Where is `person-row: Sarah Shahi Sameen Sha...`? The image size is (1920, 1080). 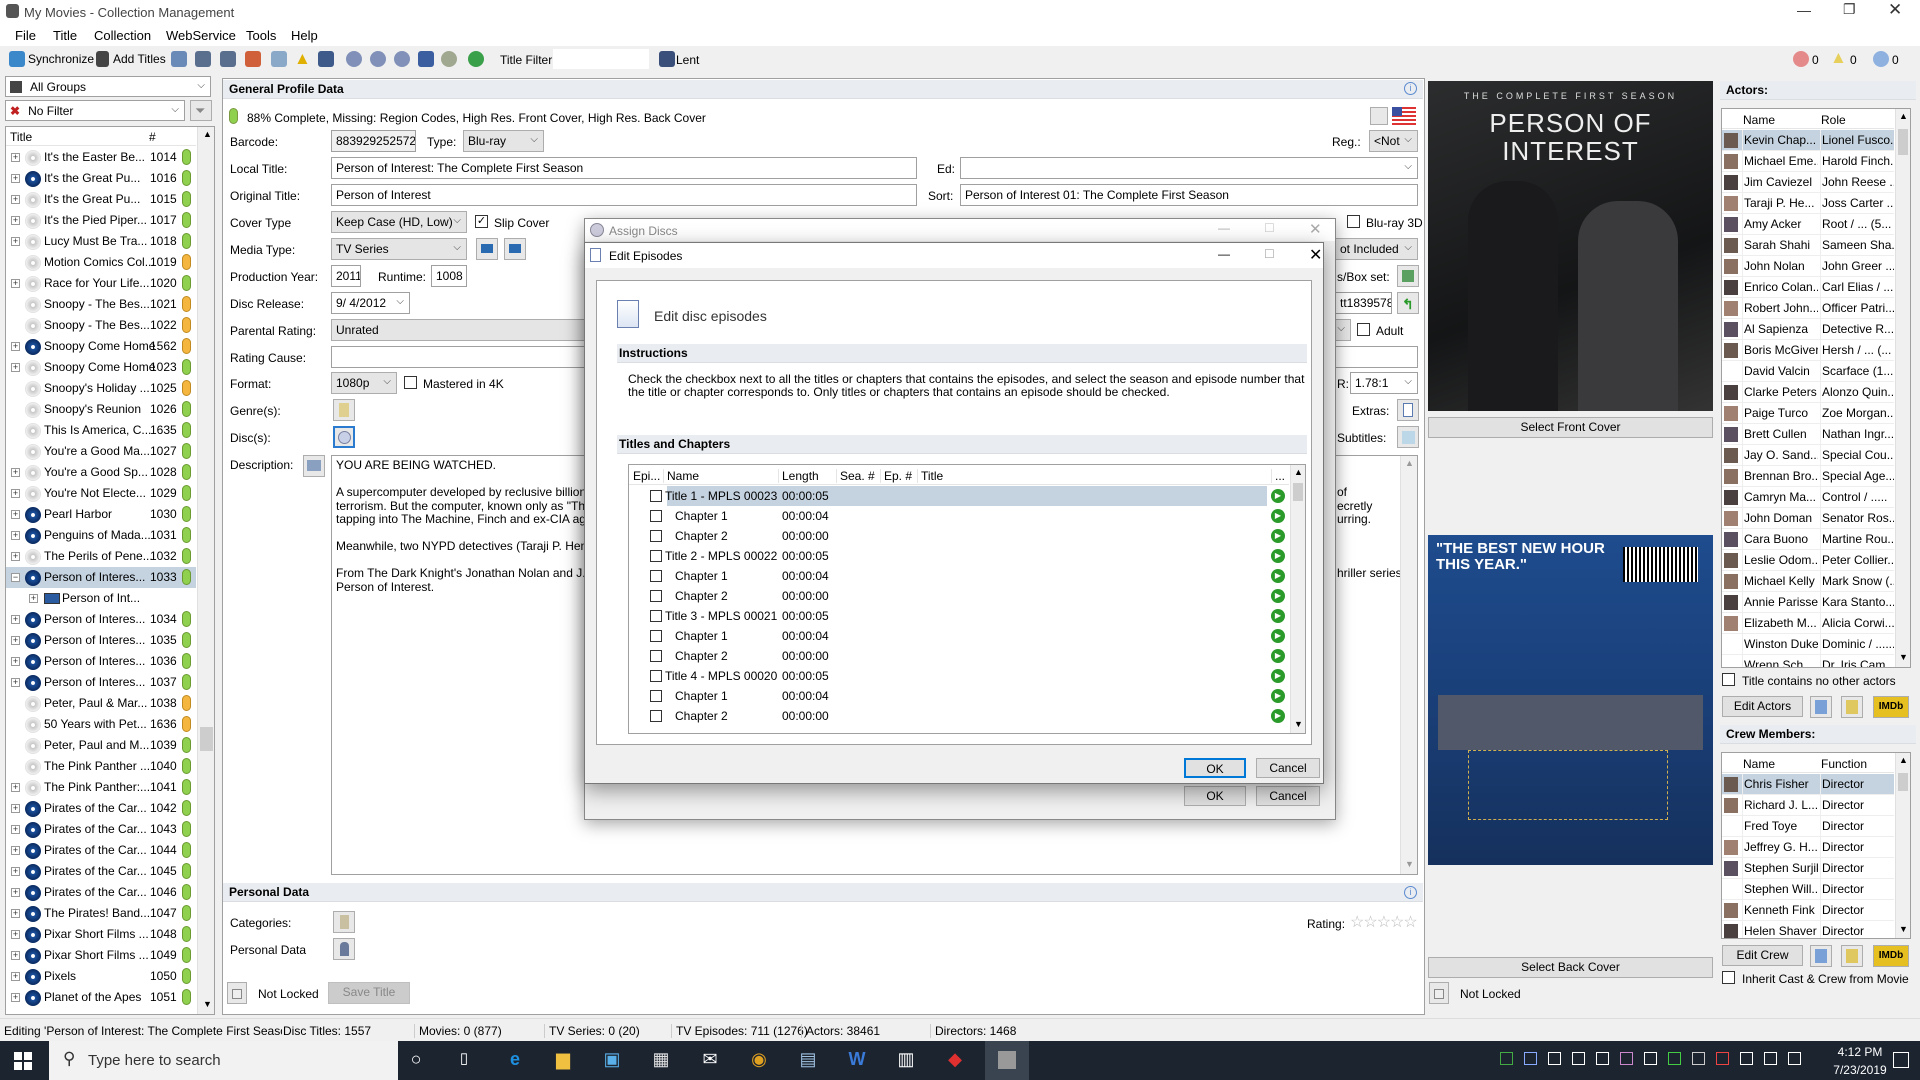
person-row: Sarah Shahi Sameen Sha... is located at coordinates (1808, 245).